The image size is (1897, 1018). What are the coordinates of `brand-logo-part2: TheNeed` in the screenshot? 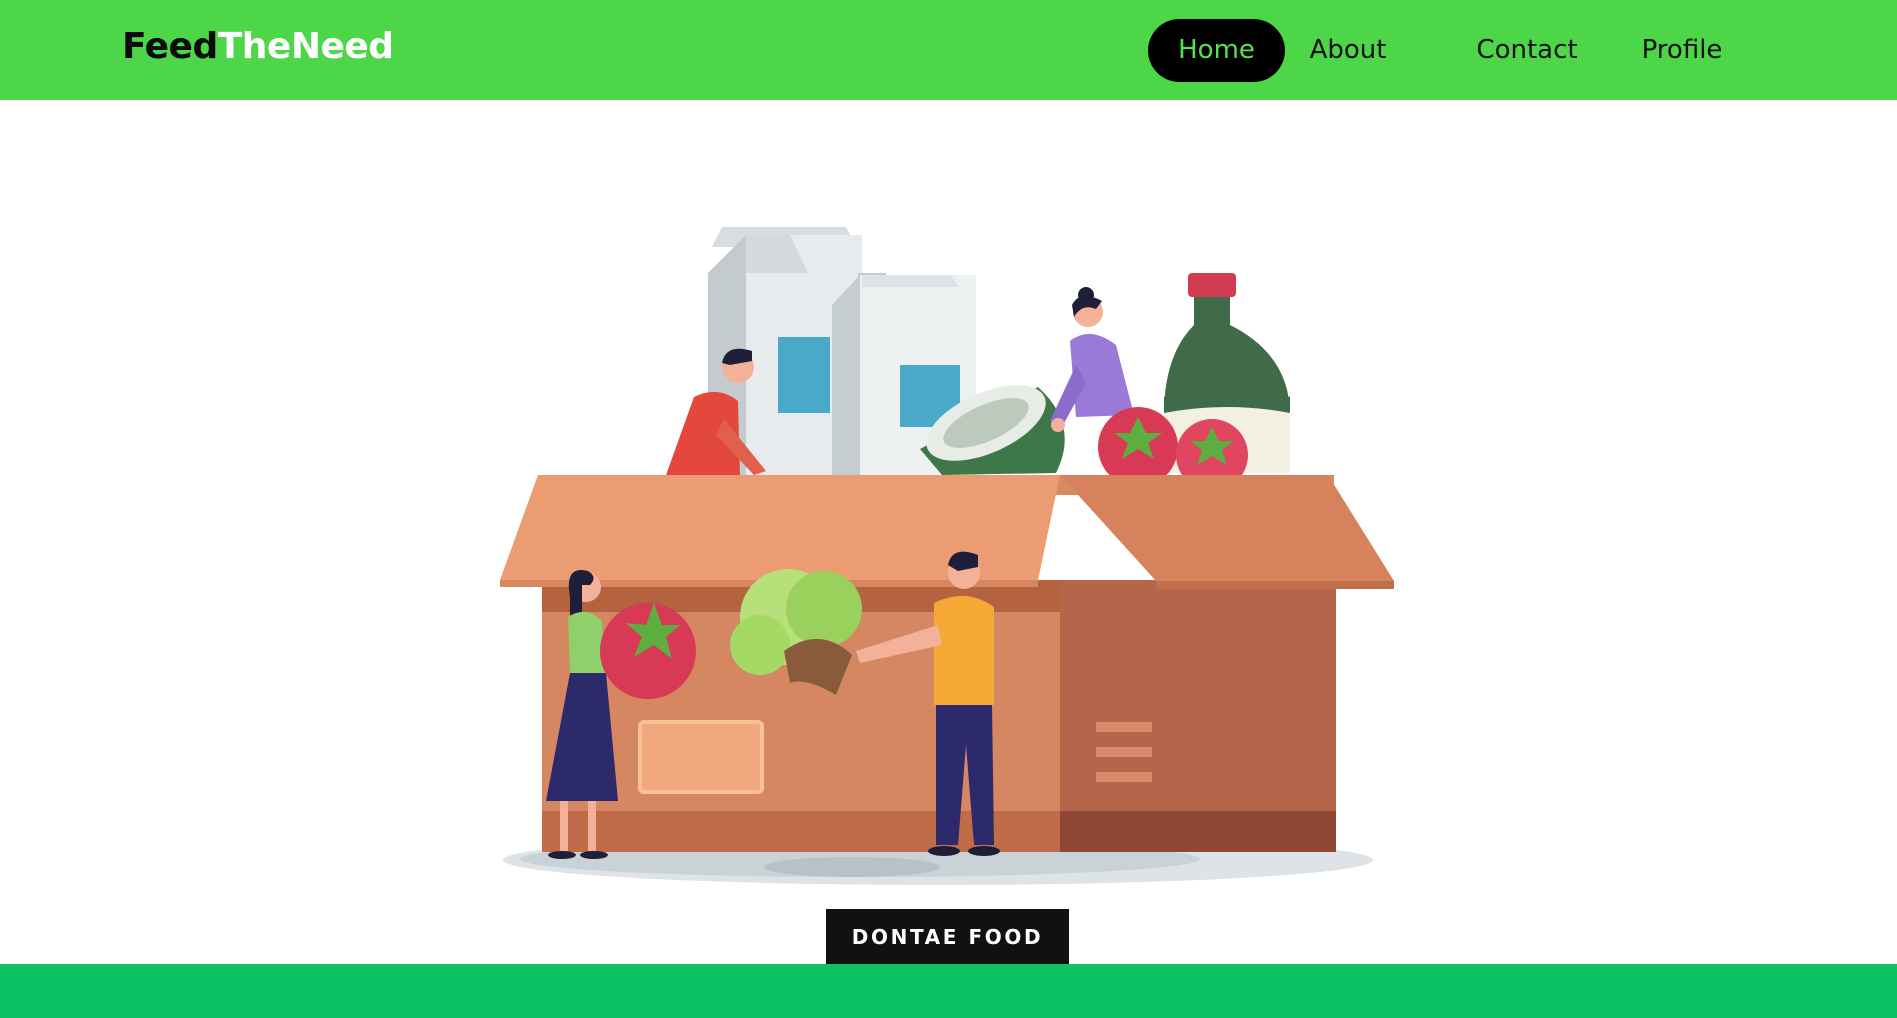 It's located at (305, 46).